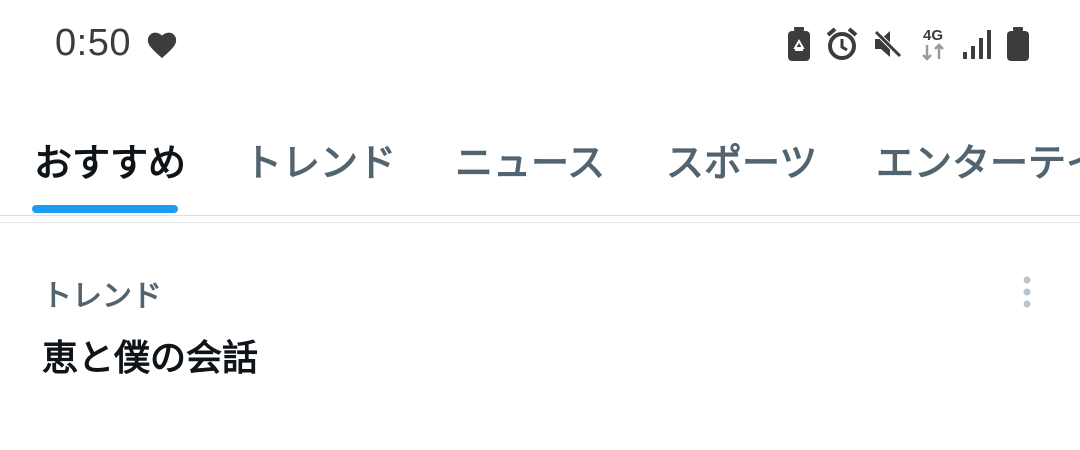 The width and height of the screenshot is (1080, 450). I want to click on network-label: 4G, so click(933, 35).